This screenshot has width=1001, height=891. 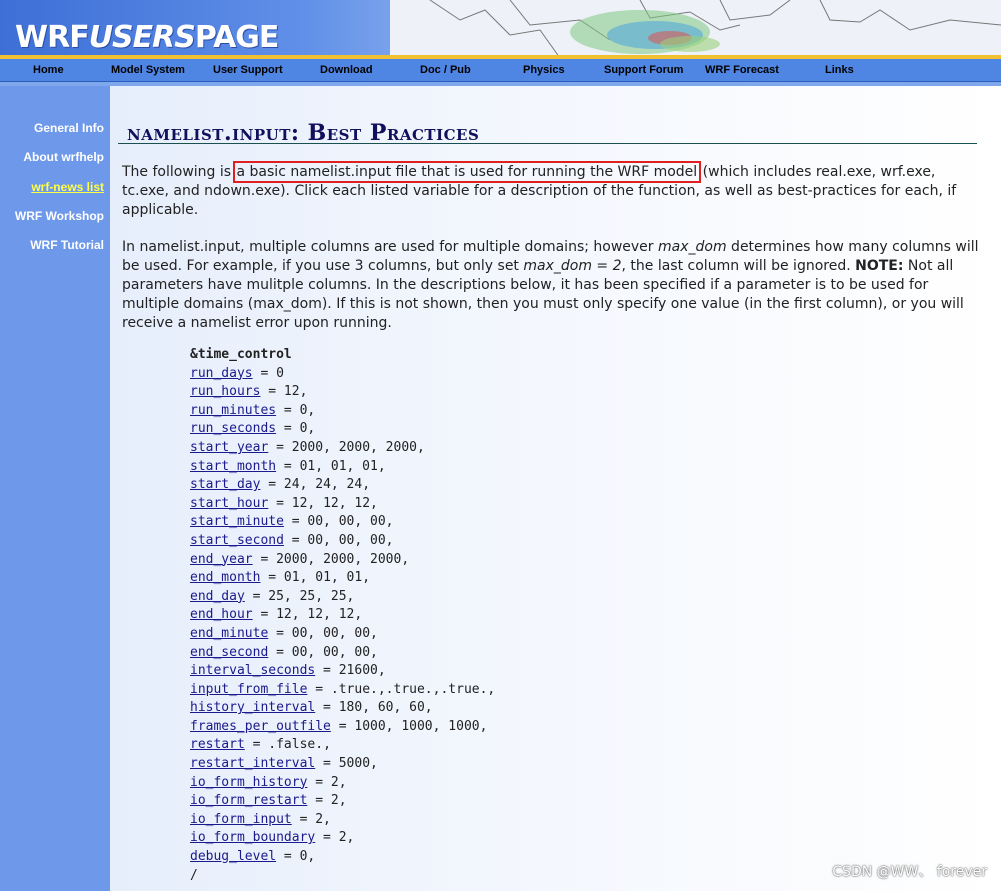 I want to click on variable-link-frames-per-outfile: frames_per_outfile, so click(x=260, y=726).